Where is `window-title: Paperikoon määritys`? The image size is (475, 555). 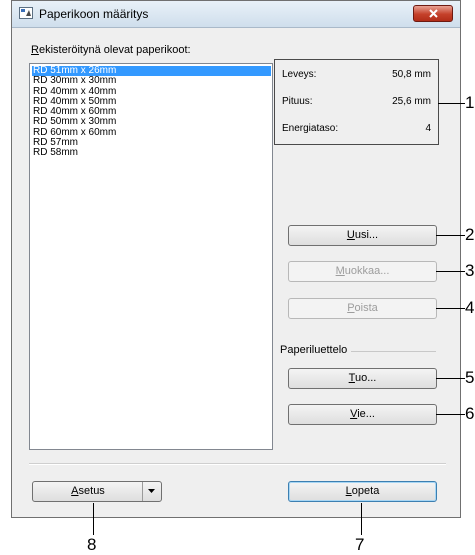
window-title: Paperikoon määritys is located at coordinates (94, 14).